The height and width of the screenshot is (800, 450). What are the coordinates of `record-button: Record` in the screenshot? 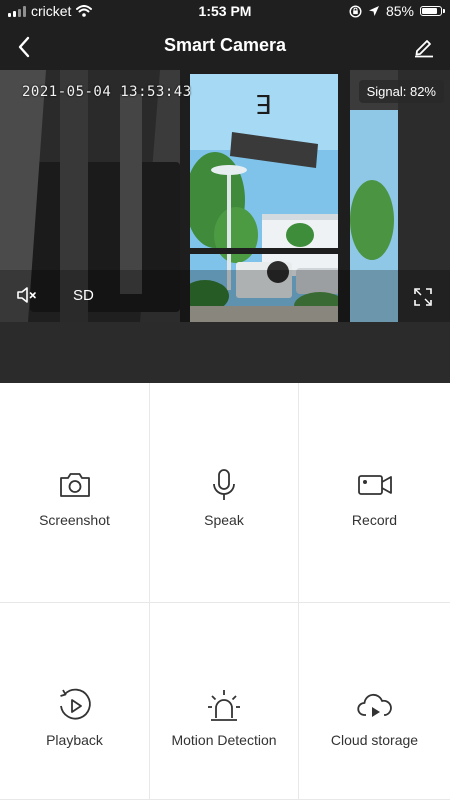 It's located at (374, 493).